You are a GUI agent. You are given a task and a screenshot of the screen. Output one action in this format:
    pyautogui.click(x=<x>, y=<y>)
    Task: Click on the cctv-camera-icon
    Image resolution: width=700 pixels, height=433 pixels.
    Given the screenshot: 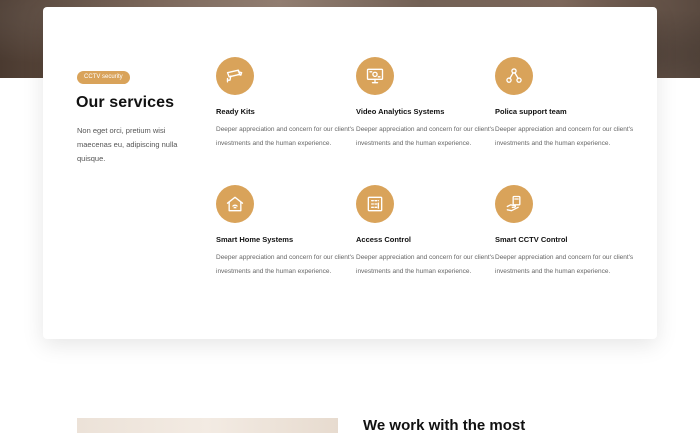 What is the action you would take?
    pyautogui.click(x=235, y=76)
    